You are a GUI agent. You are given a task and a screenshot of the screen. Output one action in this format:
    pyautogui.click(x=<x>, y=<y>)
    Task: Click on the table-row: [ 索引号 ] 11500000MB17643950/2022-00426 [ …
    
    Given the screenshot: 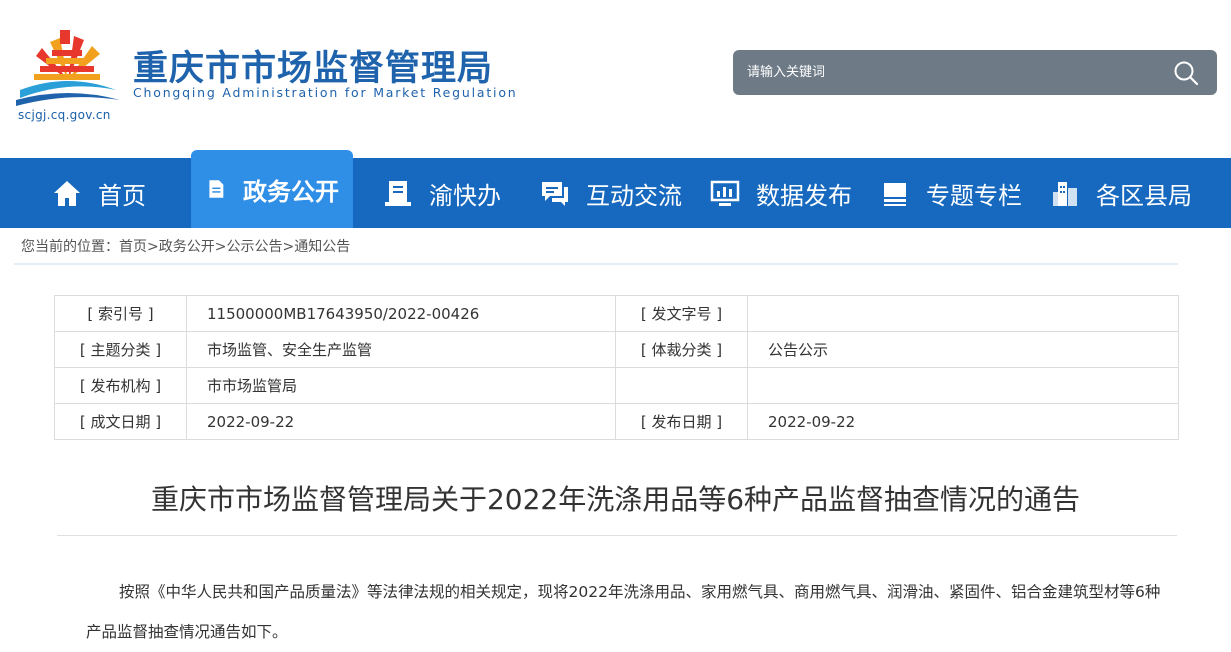 What is the action you would take?
    pyautogui.click(x=616, y=313)
    